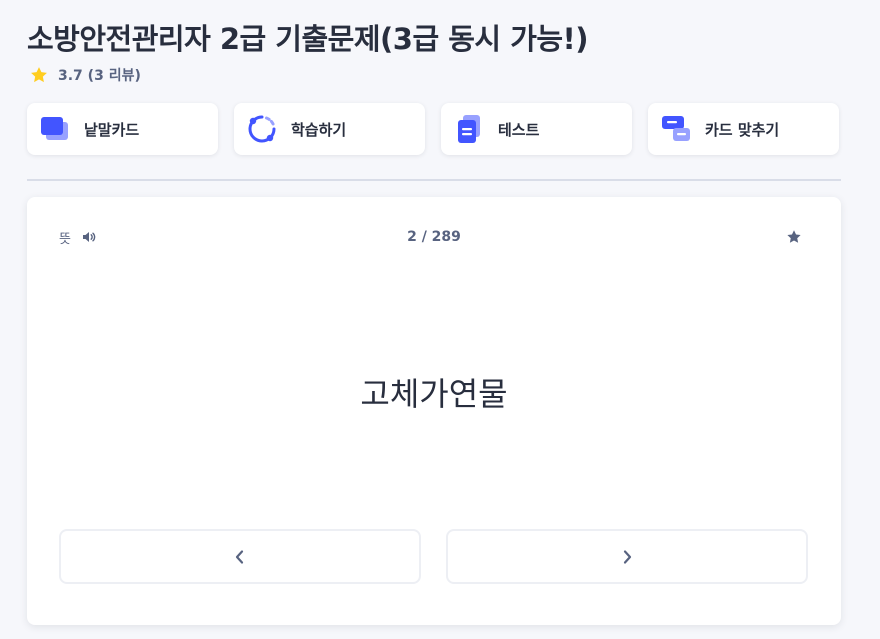  I want to click on chevron-right-icon, so click(627, 556).